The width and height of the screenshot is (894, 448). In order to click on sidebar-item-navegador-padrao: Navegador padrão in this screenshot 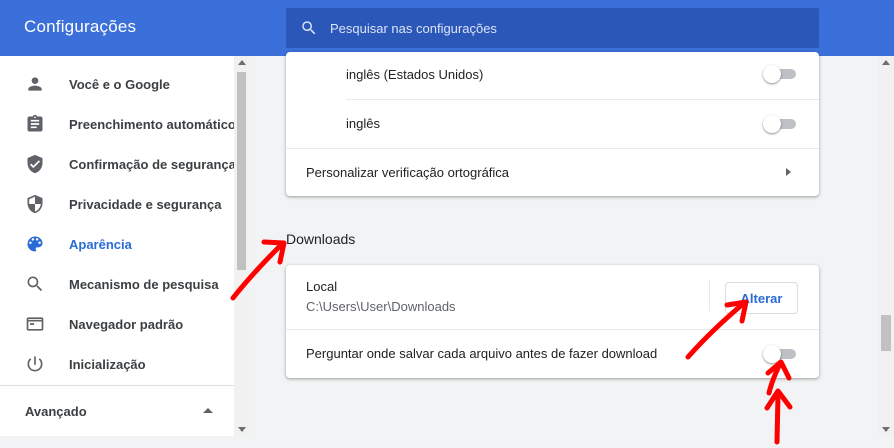, I will do `click(117, 324)`.